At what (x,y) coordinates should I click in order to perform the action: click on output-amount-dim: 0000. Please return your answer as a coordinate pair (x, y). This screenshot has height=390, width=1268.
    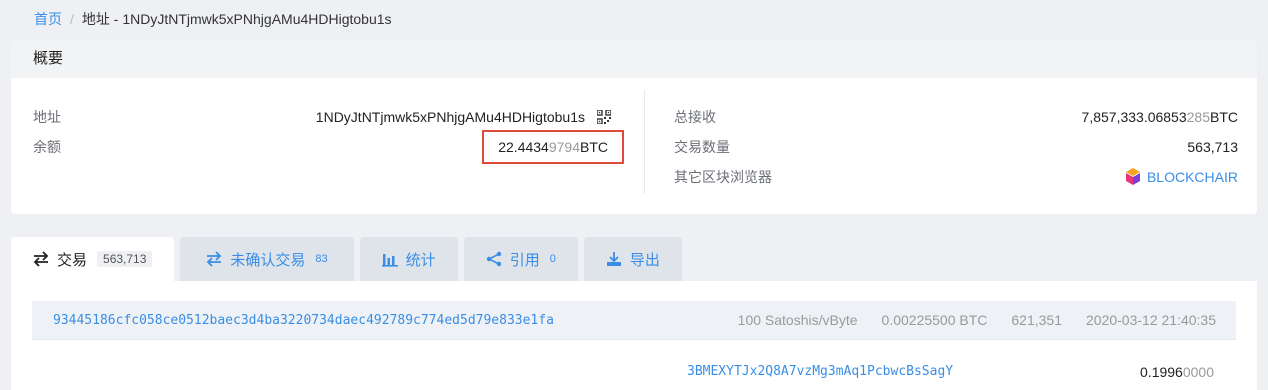
    Looking at the image, I should click on (1198, 372).